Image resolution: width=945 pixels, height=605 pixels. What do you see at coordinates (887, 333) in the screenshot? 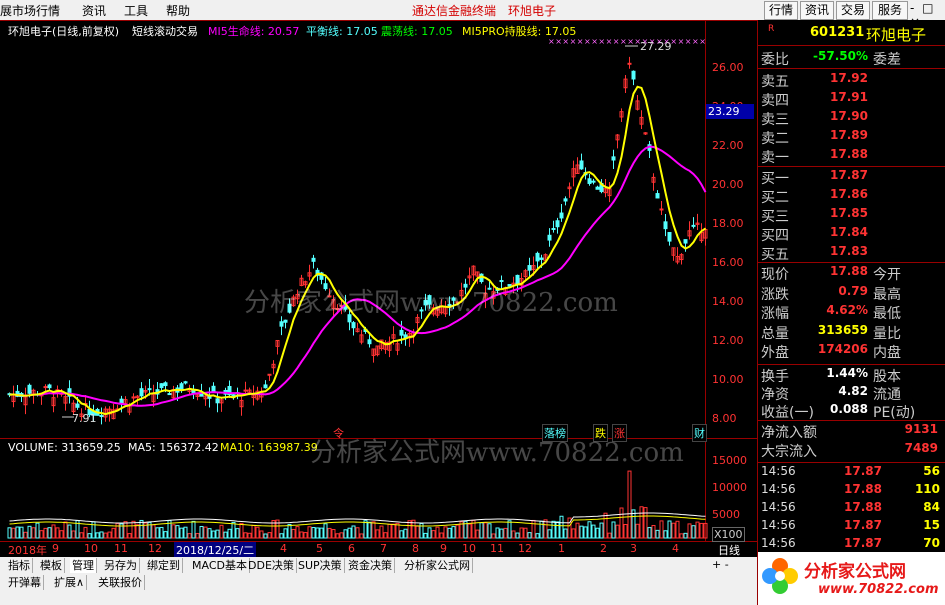
I see `stat-right-label: 量比` at bounding box center [887, 333].